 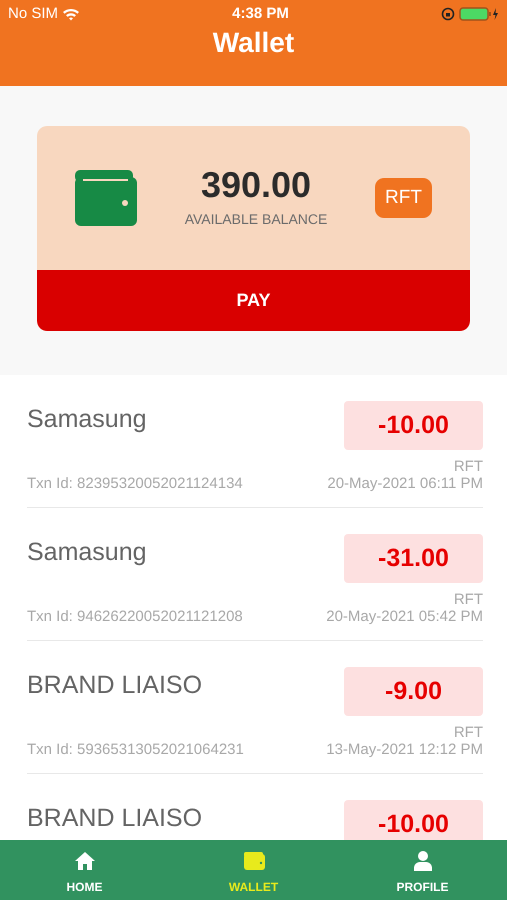 I want to click on rotation-lock-icon, so click(x=448, y=14).